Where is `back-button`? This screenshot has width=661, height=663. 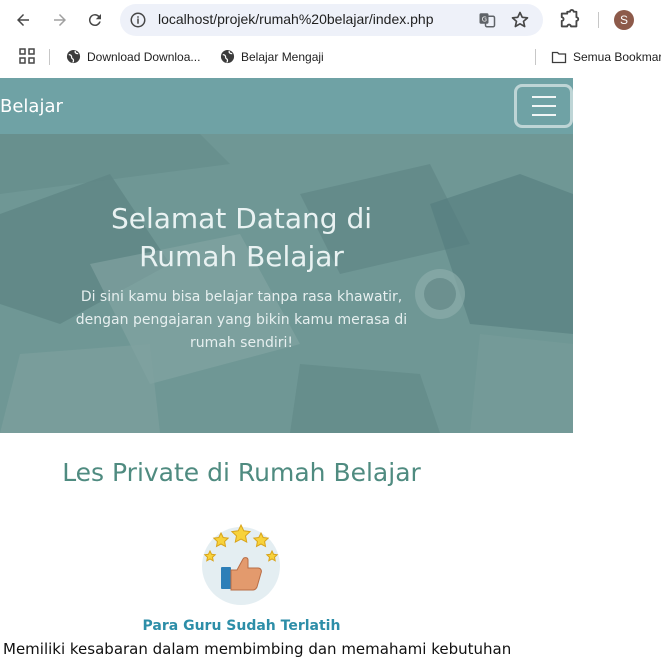 back-button is located at coordinates (23, 20).